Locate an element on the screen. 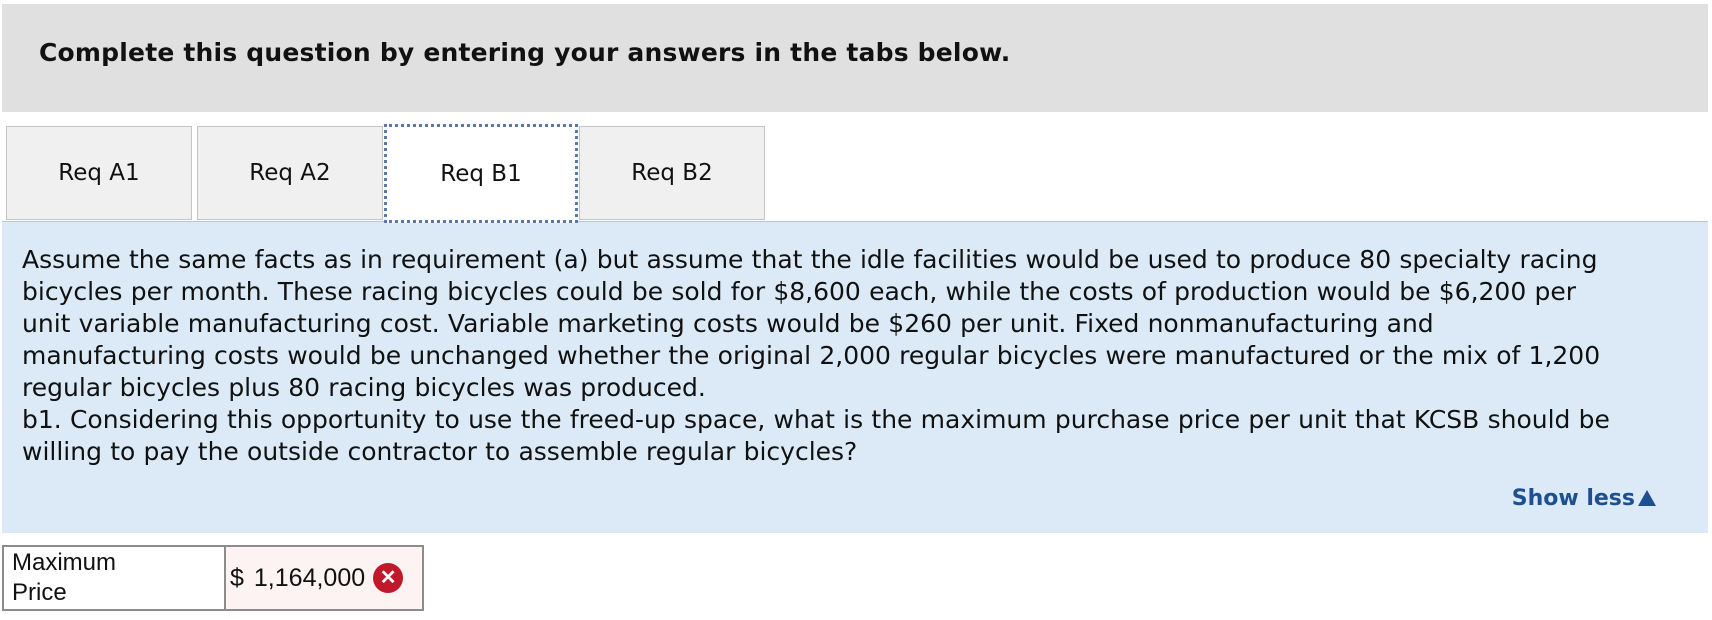  maximum-price-input: 1,164,000 is located at coordinates (309, 578).